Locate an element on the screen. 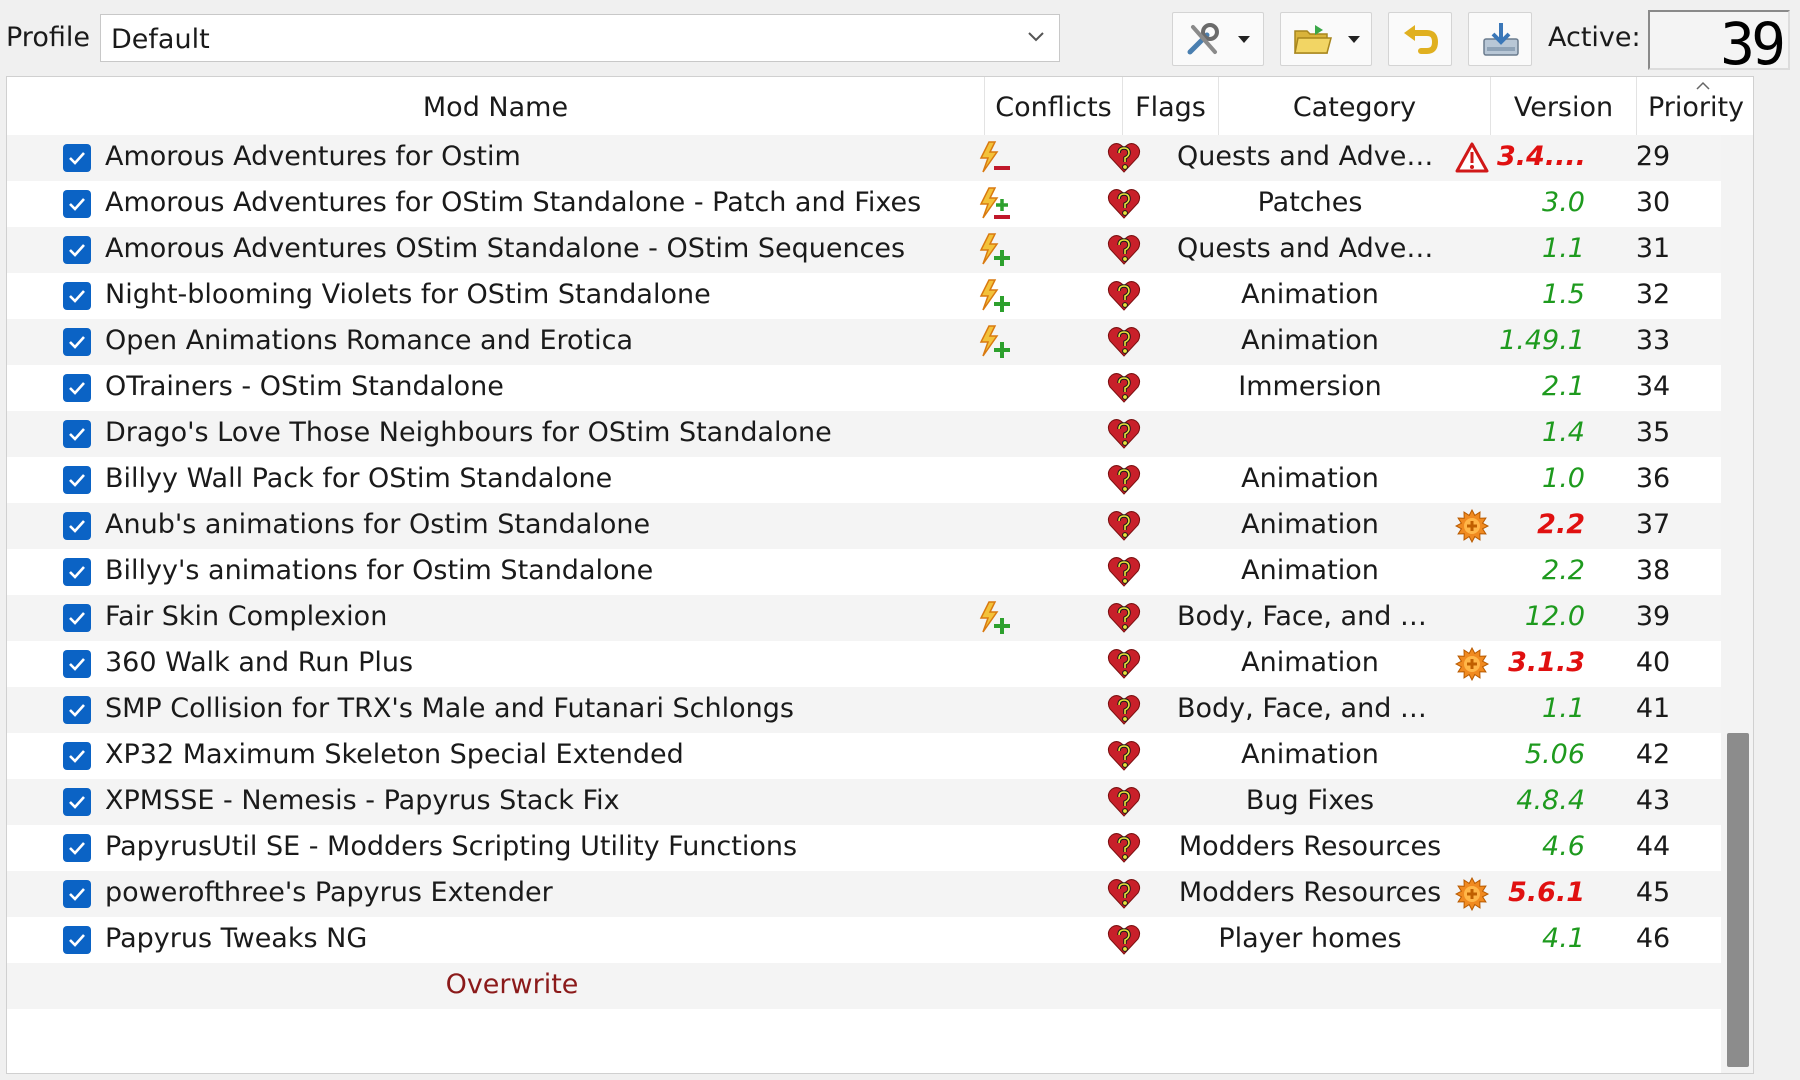 This screenshot has width=1800, height=1080. undo-button is located at coordinates (1420, 39).